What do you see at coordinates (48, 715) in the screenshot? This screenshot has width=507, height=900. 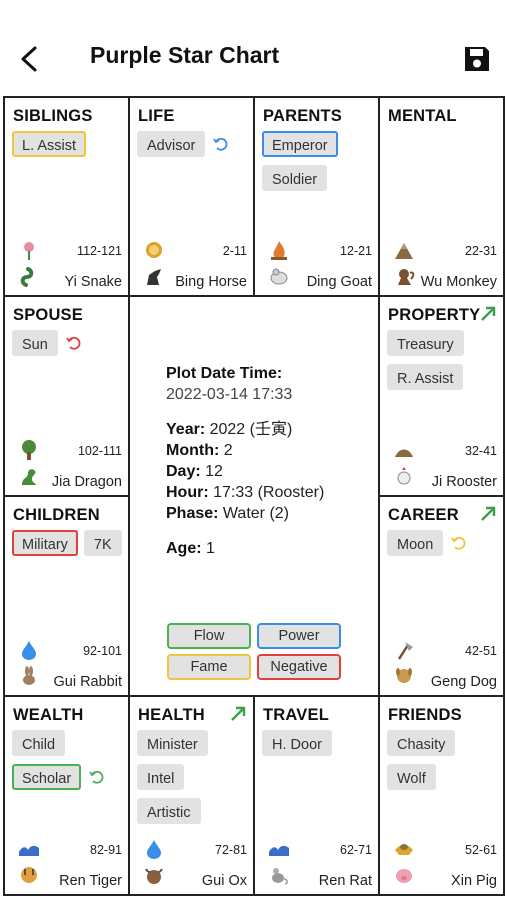 I see `palace-title: WEALTH` at bounding box center [48, 715].